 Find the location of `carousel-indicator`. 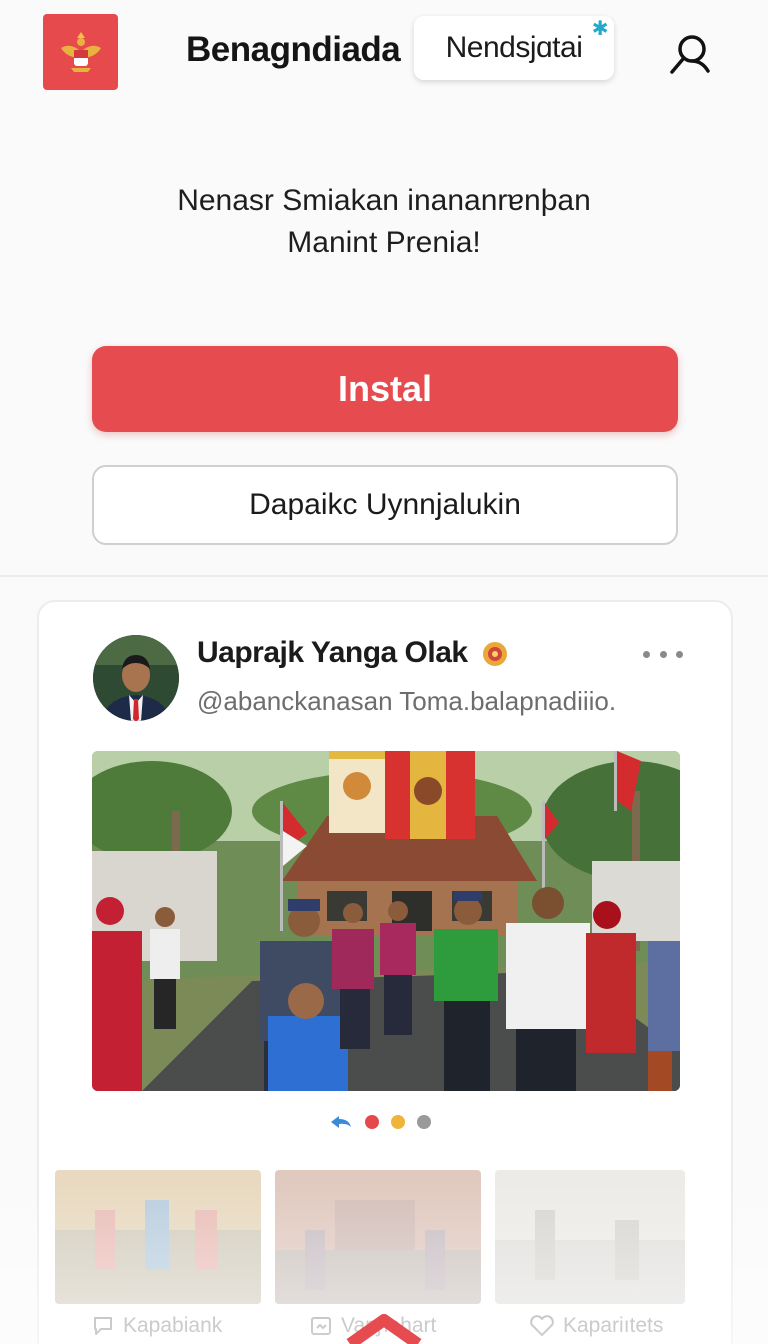

carousel-indicator is located at coordinates (386, 1122).